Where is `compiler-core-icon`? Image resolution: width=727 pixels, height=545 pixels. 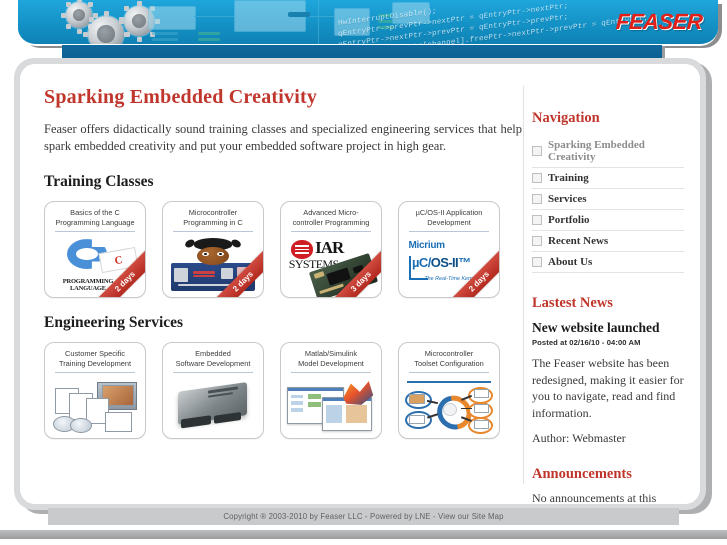 compiler-core-icon is located at coordinates (450, 409).